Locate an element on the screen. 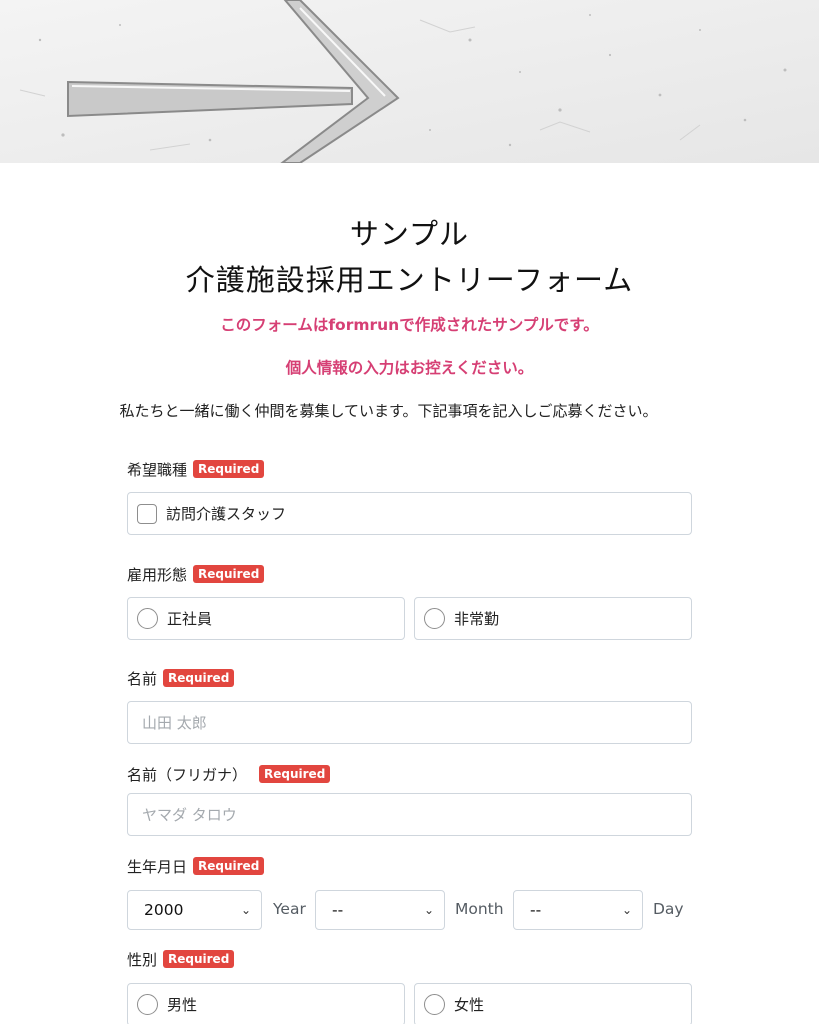  name-kana-input is located at coordinates (409, 814).